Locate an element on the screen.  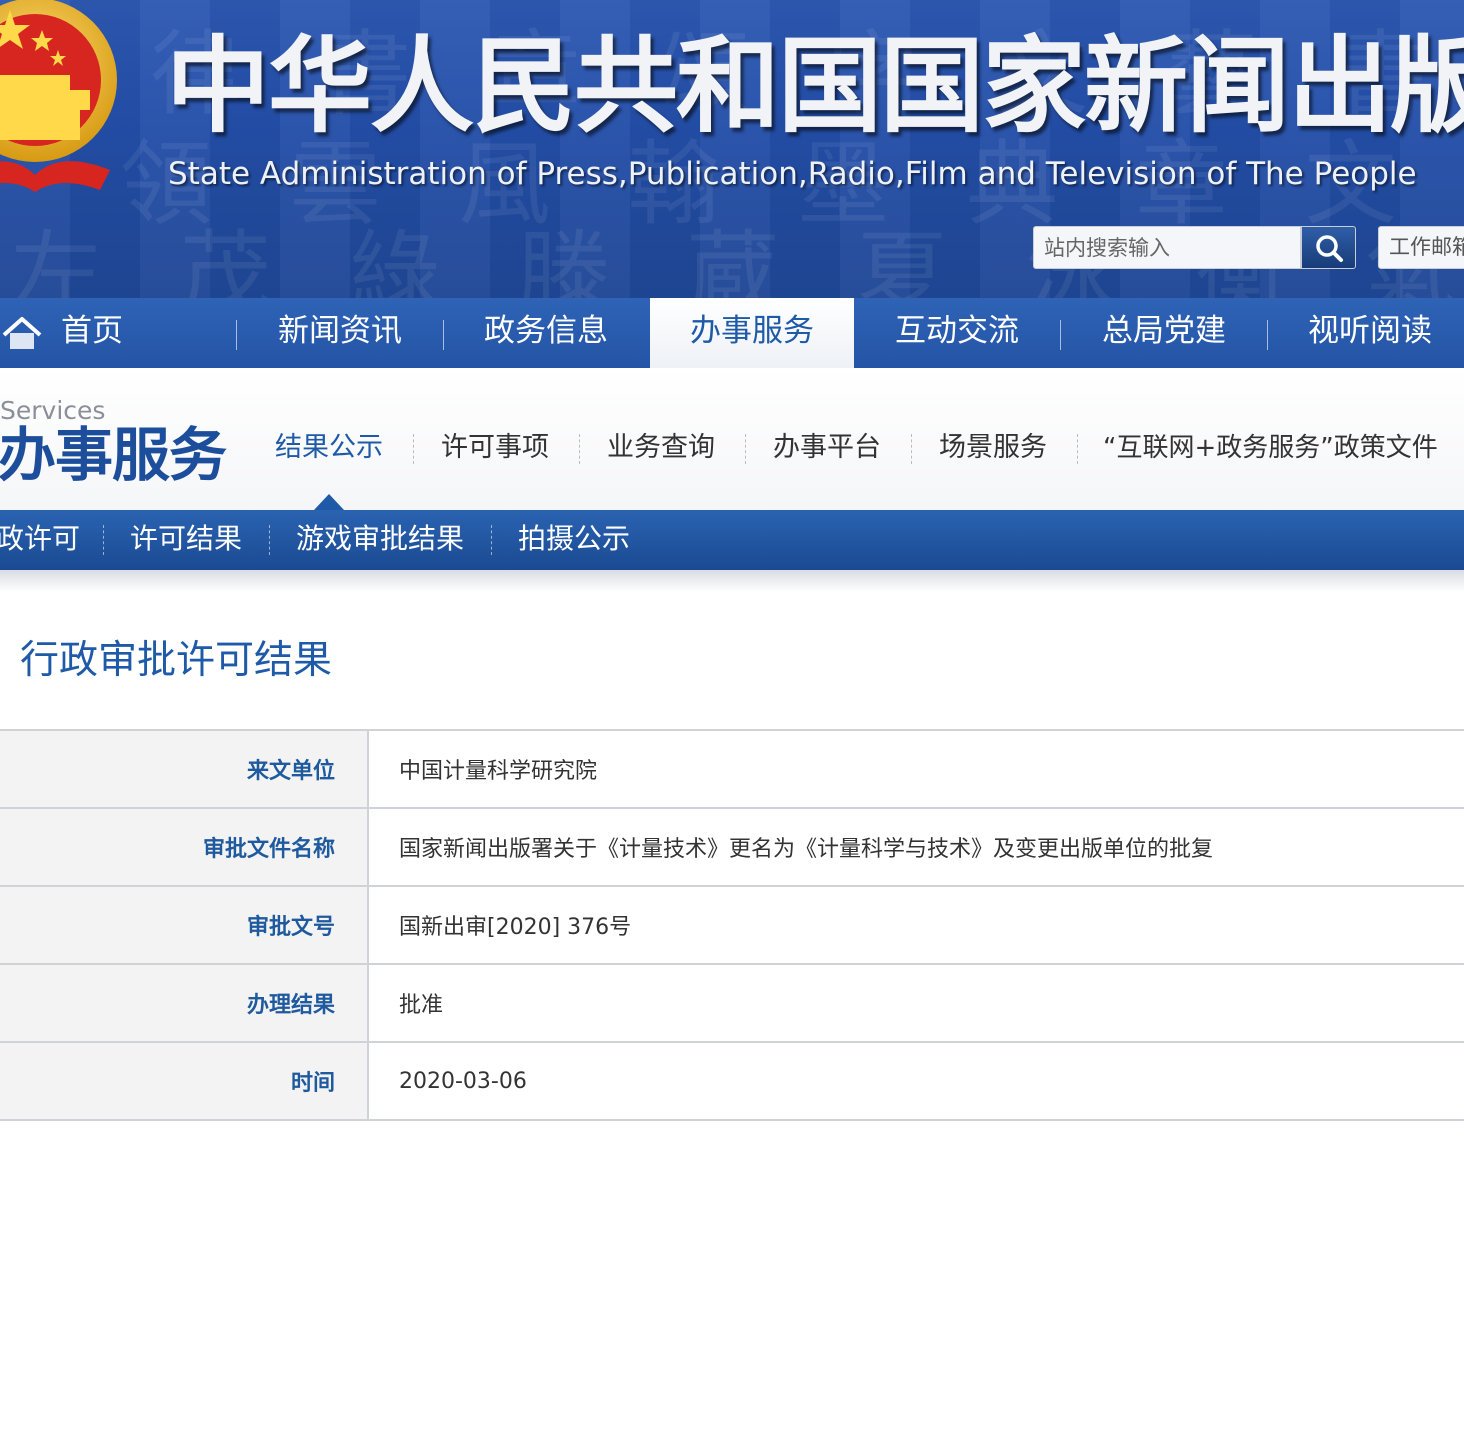
table-row: 办理结果 批准 is located at coordinates (732, 1003).